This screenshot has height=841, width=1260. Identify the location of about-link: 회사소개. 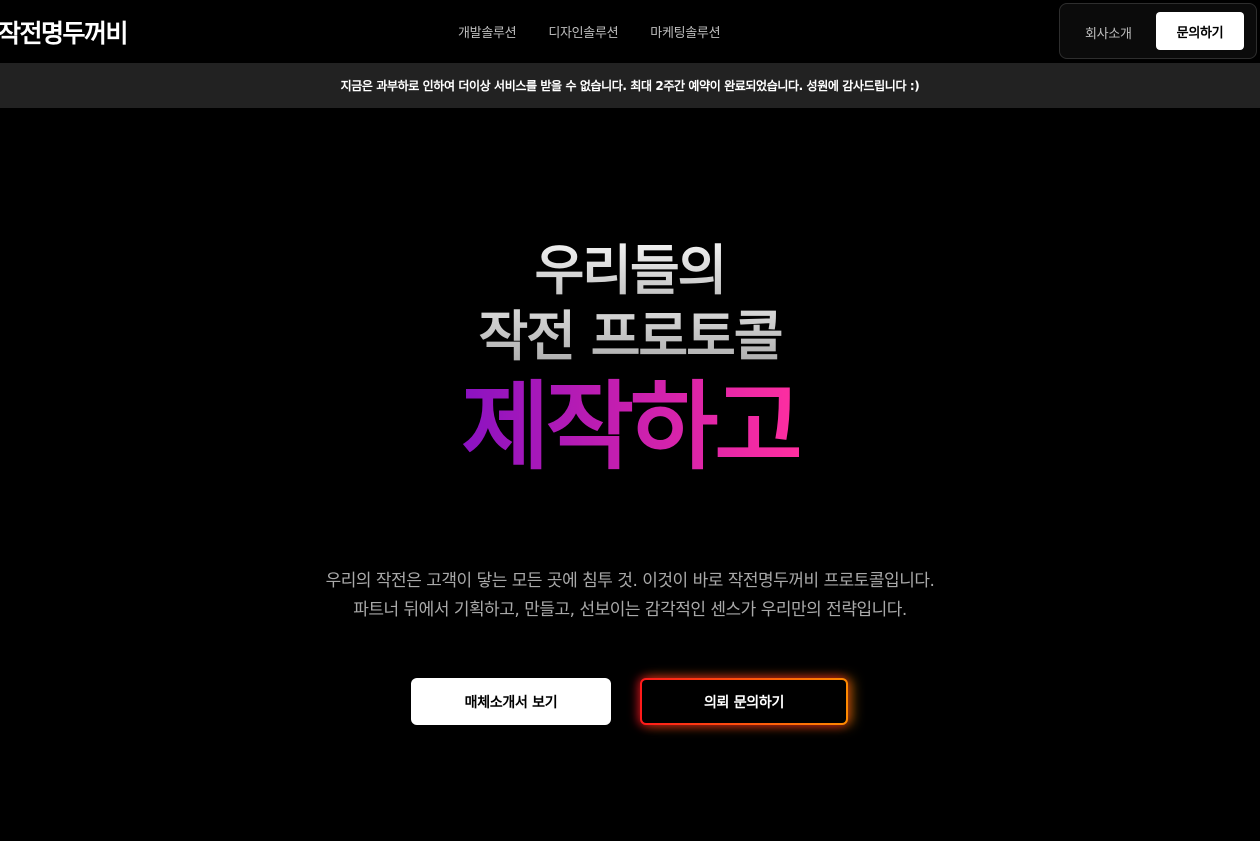
(1108, 32).